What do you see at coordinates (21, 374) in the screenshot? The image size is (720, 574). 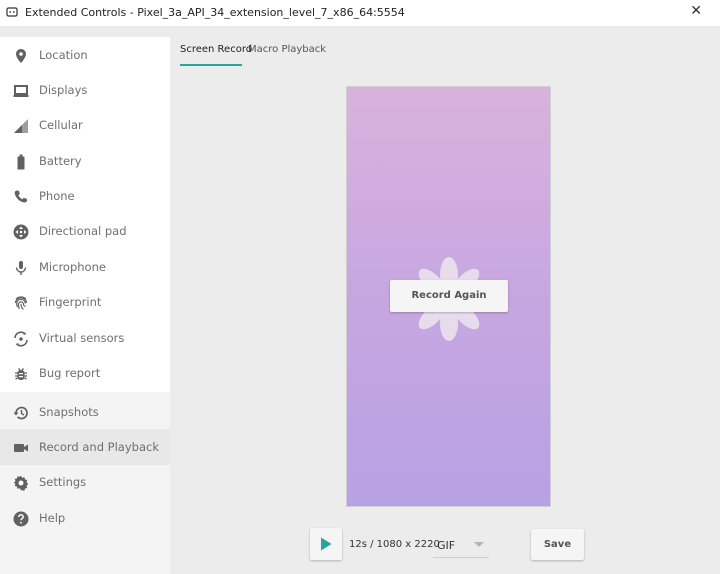 I see `bug-icon` at bounding box center [21, 374].